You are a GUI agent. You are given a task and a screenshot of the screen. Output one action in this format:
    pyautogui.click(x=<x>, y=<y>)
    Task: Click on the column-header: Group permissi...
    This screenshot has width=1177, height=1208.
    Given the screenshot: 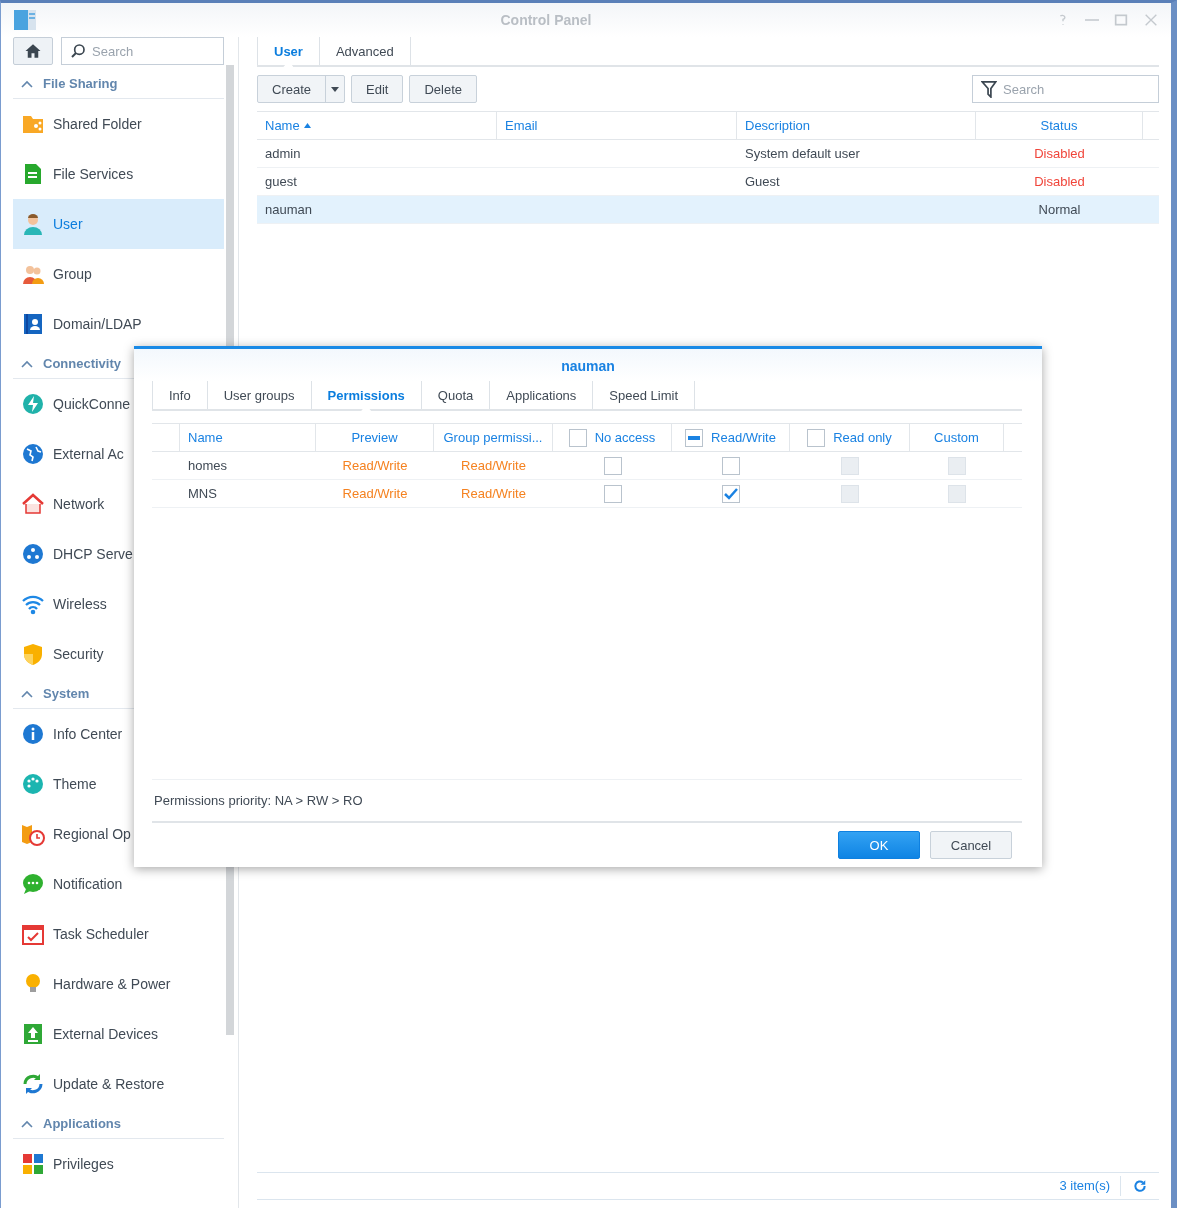 What is the action you would take?
    pyautogui.click(x=493, y=437)
    